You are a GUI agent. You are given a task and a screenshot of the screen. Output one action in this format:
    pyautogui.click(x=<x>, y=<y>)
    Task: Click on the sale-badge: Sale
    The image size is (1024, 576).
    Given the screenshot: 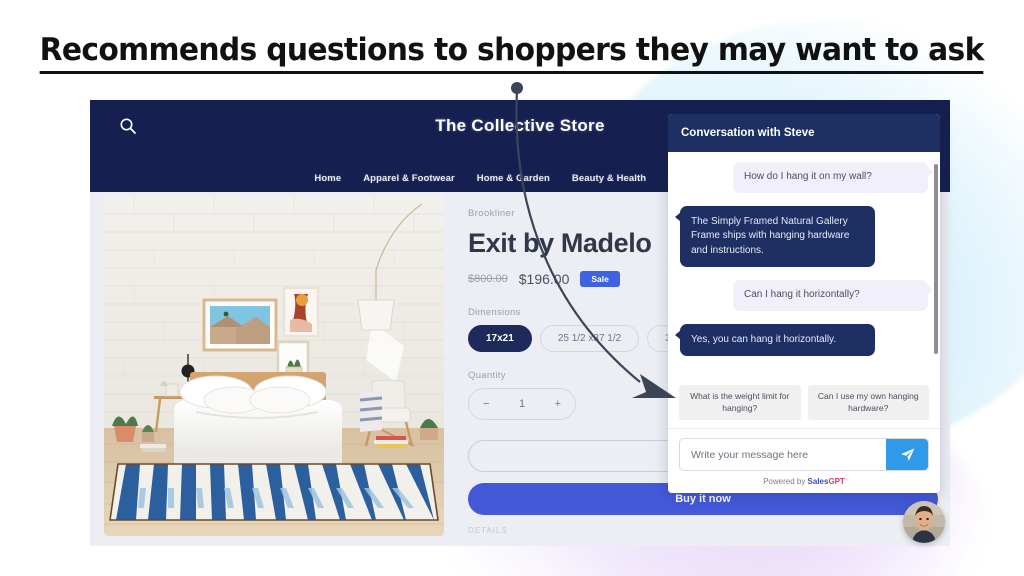 What is the action you would take?
    pyautogui.click(x=600, y=279)
    